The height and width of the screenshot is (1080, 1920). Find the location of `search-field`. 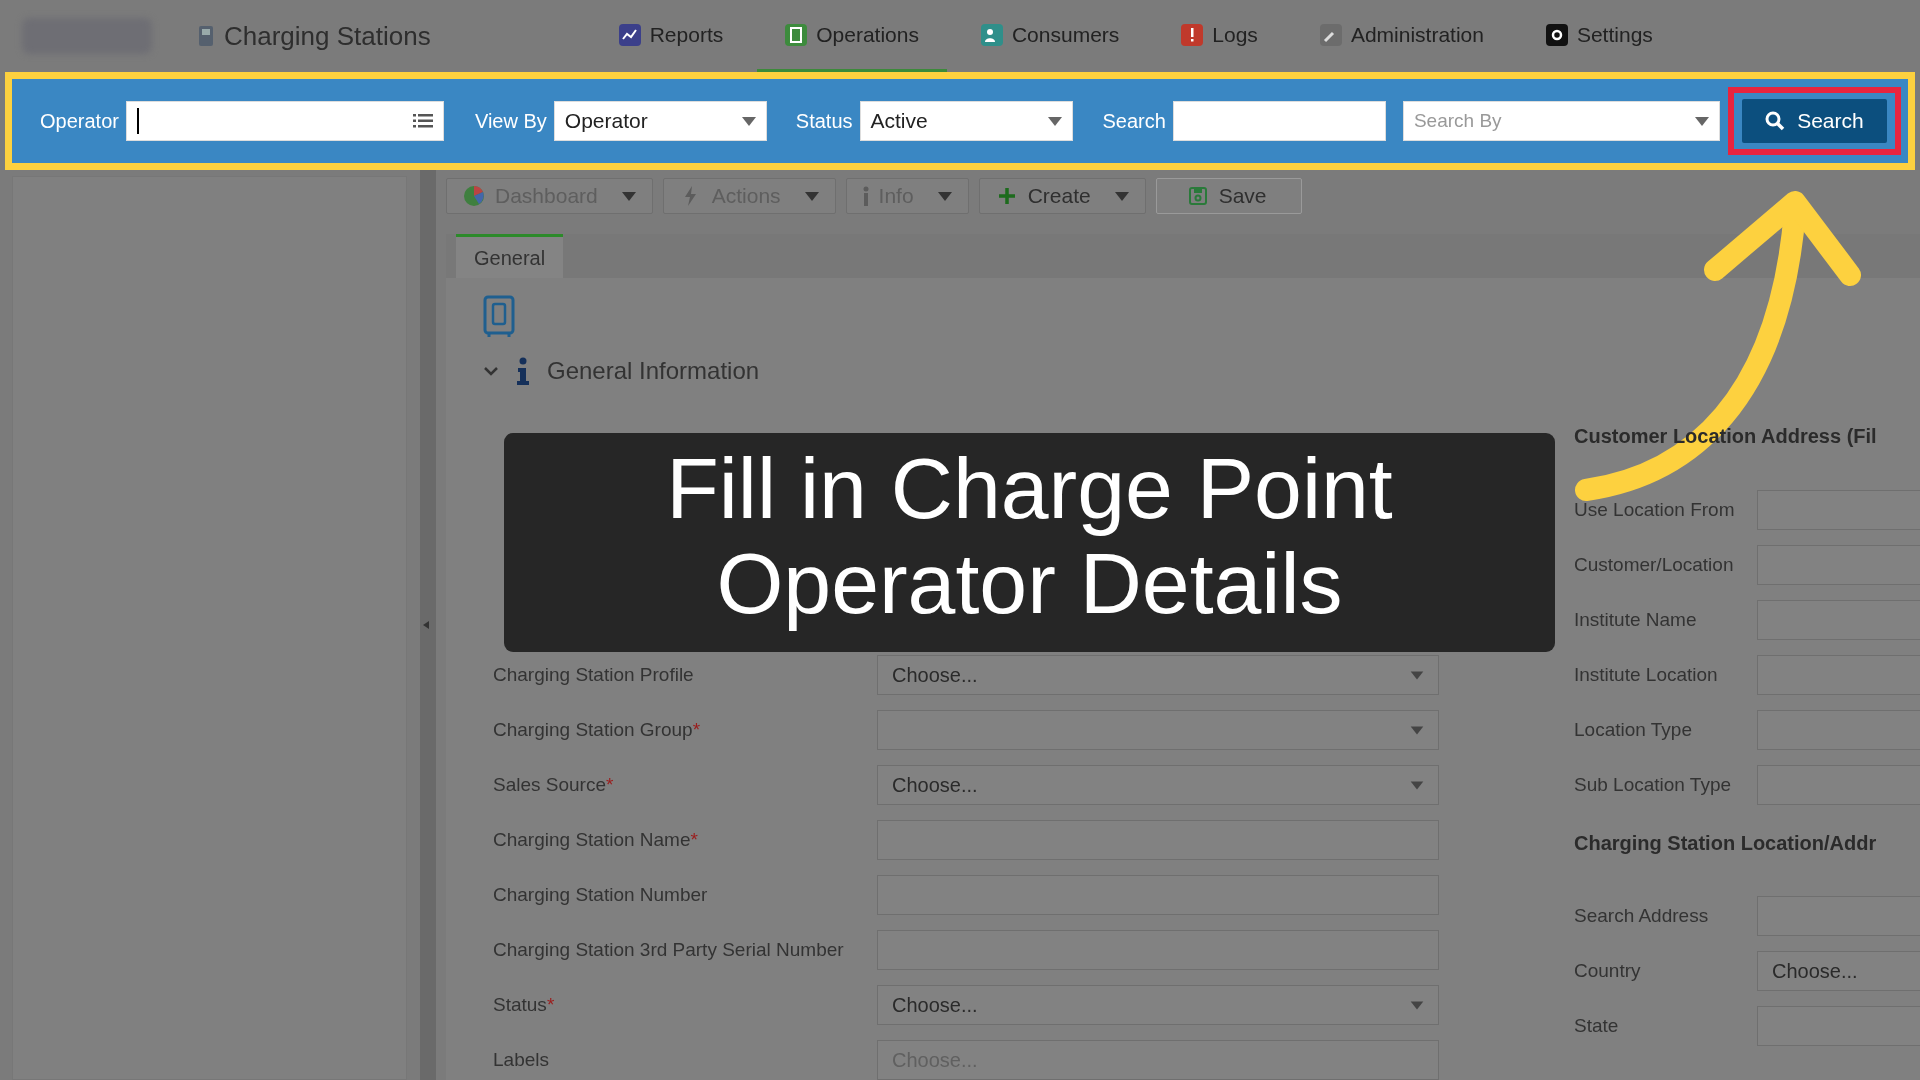

search-field is located at coordinates (1279, 121).